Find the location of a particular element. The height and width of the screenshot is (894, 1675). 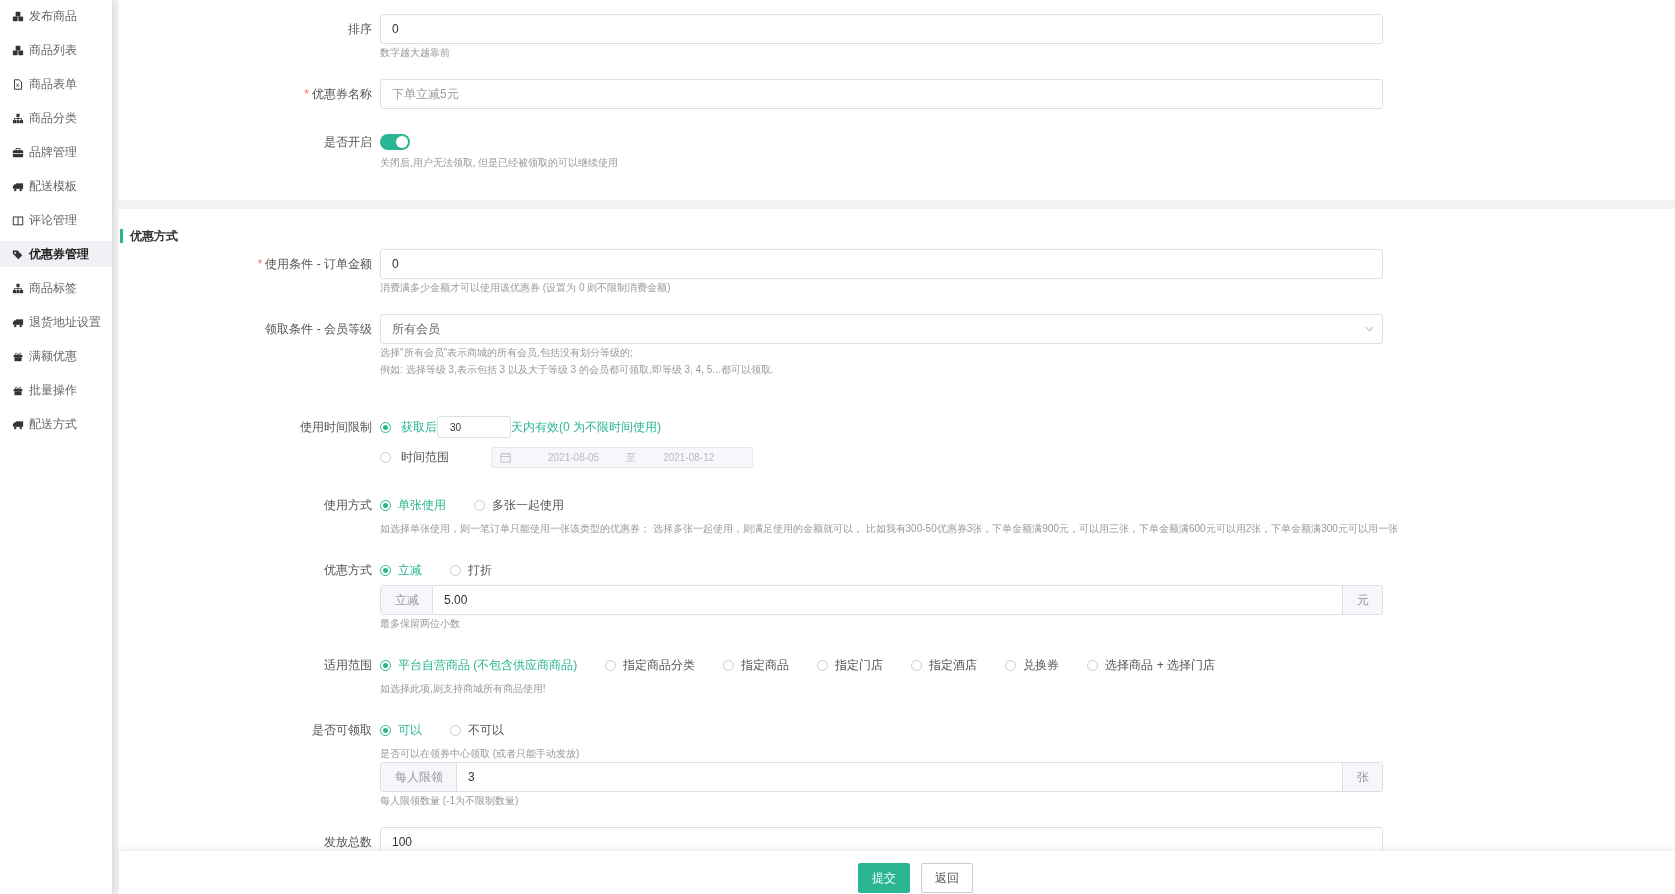

sidebar-item: 配送方式 is located at coordinates (56, 424).